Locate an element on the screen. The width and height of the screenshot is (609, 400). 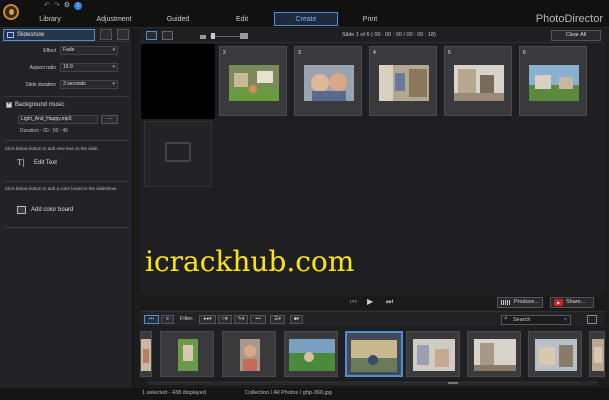
photo-thumbnail-selected is located at coordinates (374, 354).